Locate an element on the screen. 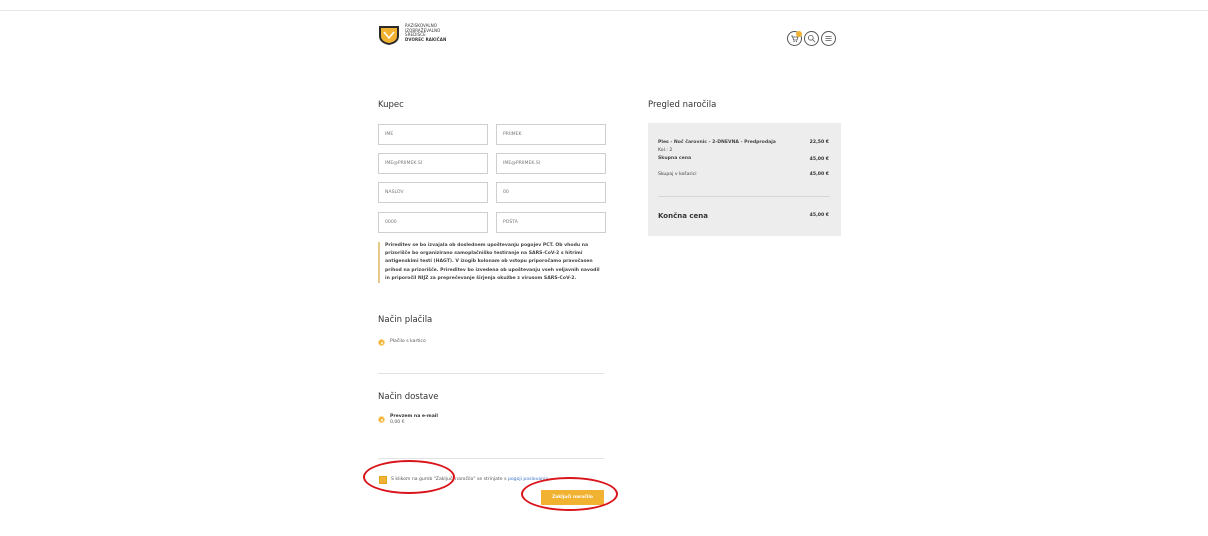 Image resolution: width=1208 pixels, height=536 pixels. summary-title: Pregled naročila is located at coordinates (682, 105).